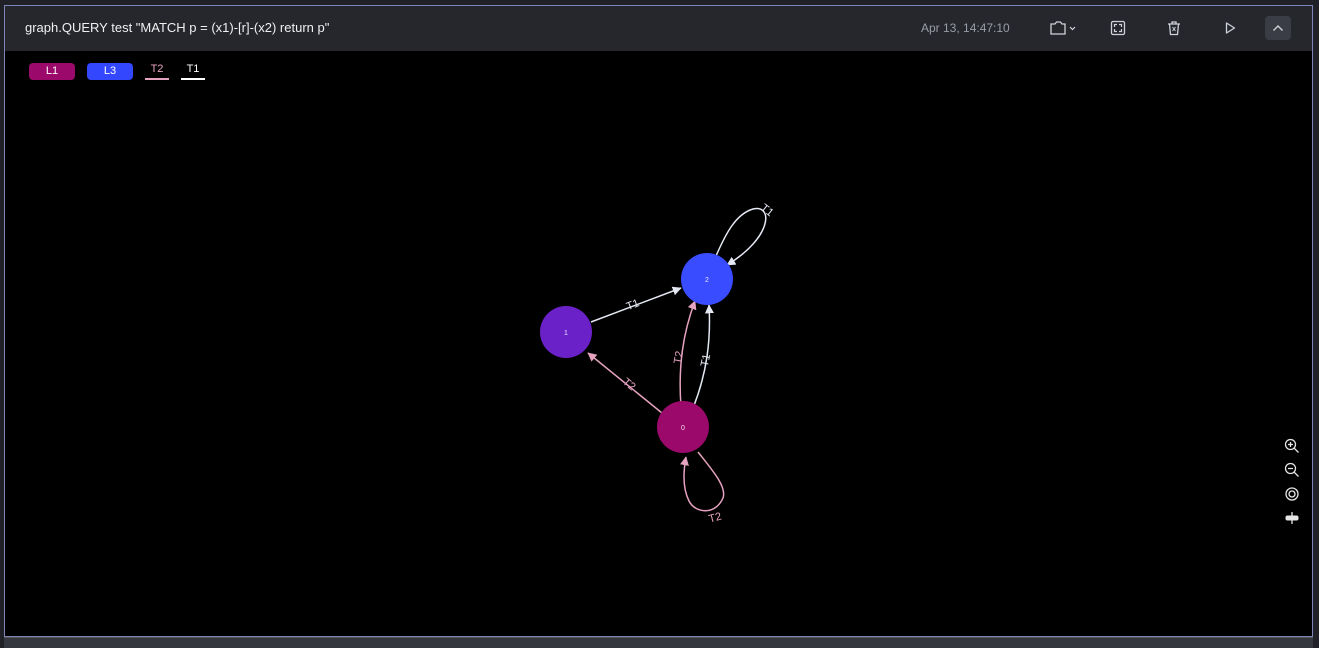 The width and height of the screenshot is (1319, 648). Describe the element at coordinates (965, 28) in the screenshot. I see `timestamp: Apr 13, 14:47:10` at that location.